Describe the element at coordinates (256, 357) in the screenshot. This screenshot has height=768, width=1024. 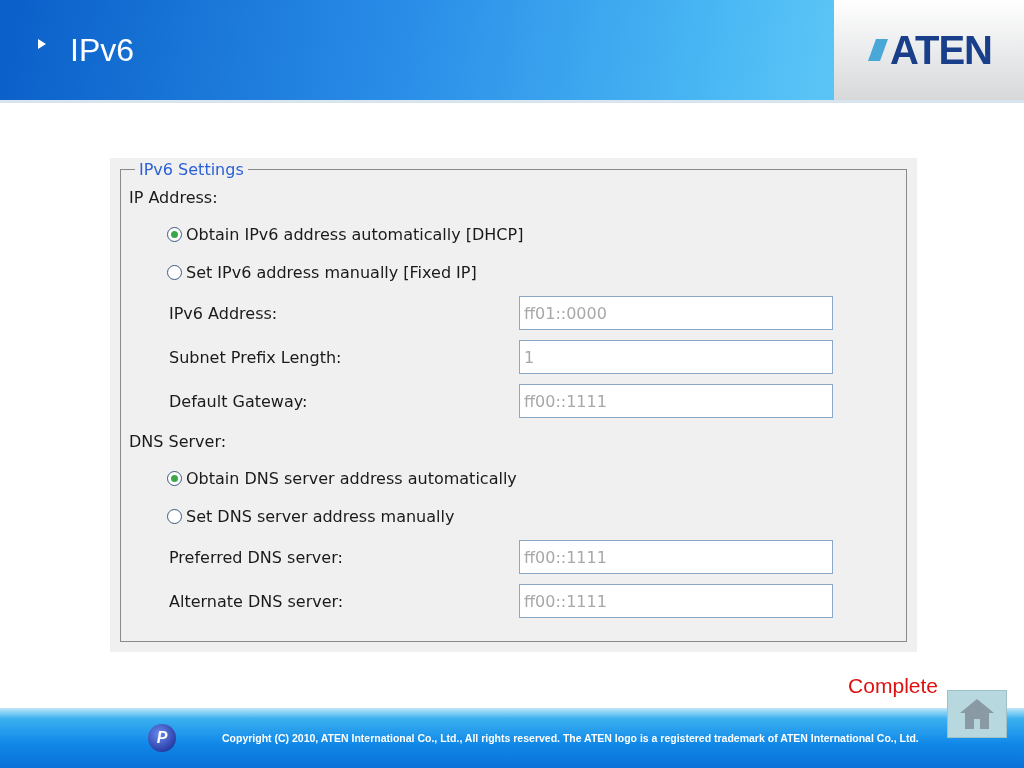
I see `field-label: Subnet Prefix Length:` at that location.